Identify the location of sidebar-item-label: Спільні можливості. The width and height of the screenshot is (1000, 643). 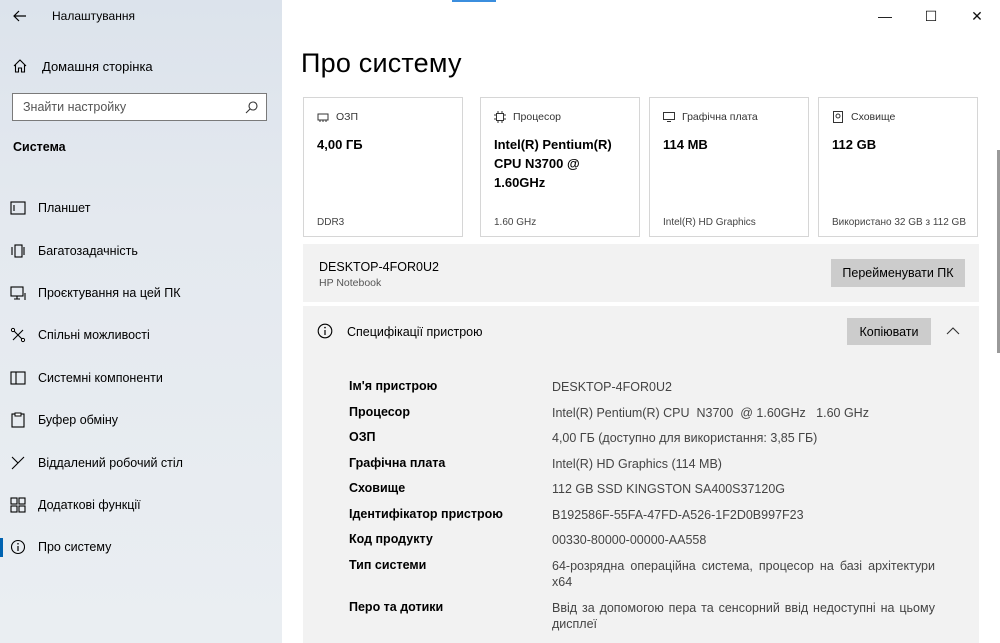
(94, 335).